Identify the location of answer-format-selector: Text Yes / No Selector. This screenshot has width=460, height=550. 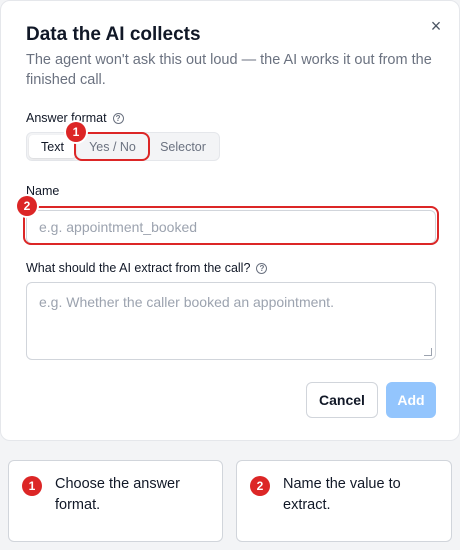
(123, 146).